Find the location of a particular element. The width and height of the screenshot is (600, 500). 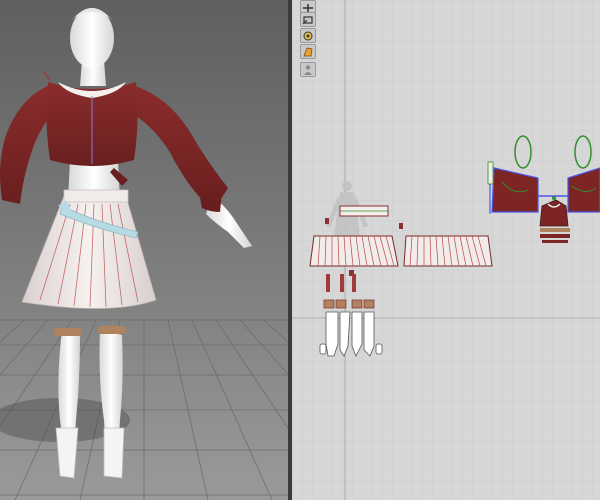

pattern-tab-right is located at coordinates (401, 226).